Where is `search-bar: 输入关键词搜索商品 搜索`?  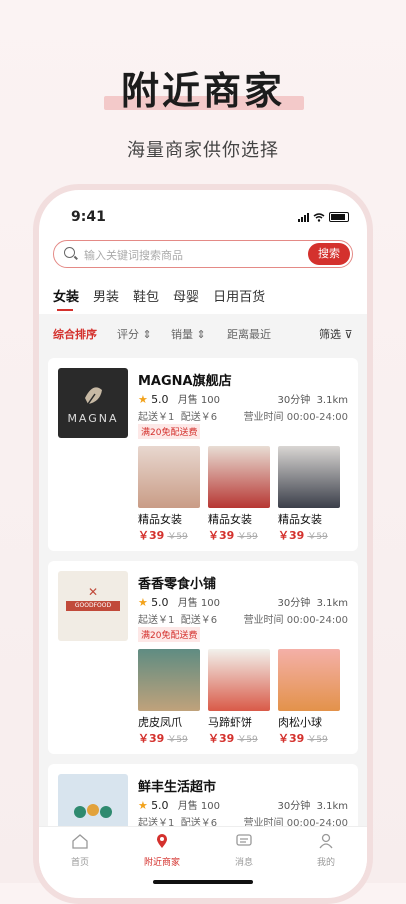
search-bar: 输入关键词搜索商品 搜索 is located at coordinates (203, 254).